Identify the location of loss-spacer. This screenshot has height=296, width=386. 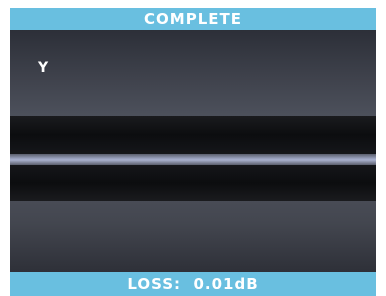
(187, 284).